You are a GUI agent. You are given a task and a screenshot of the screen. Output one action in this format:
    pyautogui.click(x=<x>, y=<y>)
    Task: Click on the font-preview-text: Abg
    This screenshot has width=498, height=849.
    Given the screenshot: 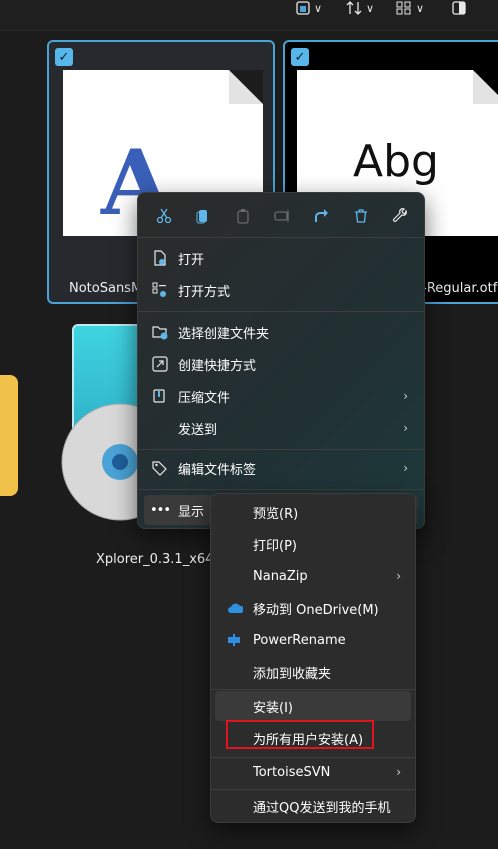 What is the action you would take?
    pyautogui.click(x=396, y=161)
    